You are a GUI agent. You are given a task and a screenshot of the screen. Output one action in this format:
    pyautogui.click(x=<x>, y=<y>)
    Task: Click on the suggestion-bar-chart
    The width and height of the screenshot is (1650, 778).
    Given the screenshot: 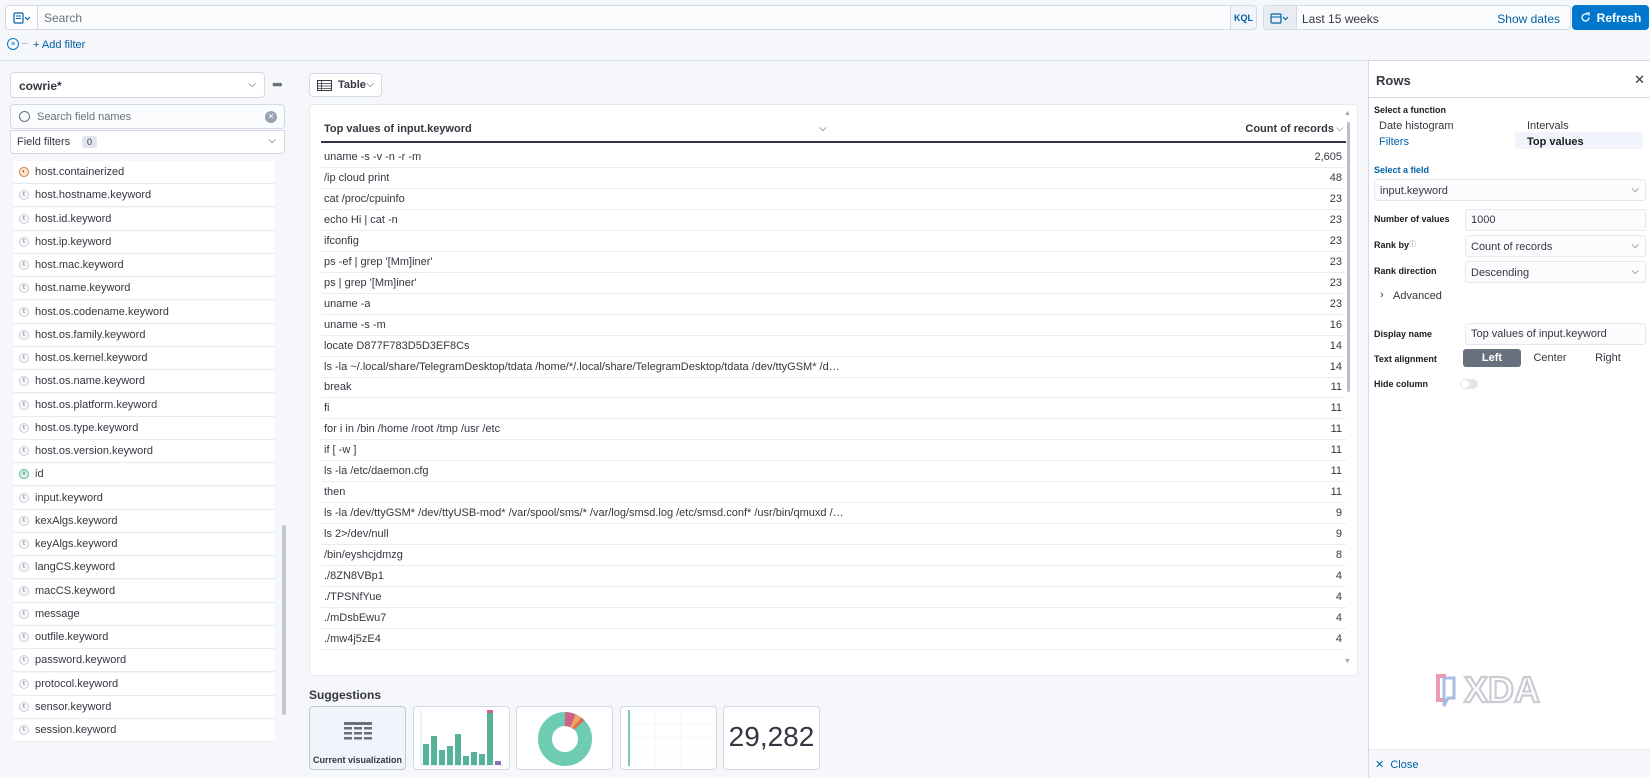 What is the action you would take?
    pyautogui.click(x=461, y=738)
    